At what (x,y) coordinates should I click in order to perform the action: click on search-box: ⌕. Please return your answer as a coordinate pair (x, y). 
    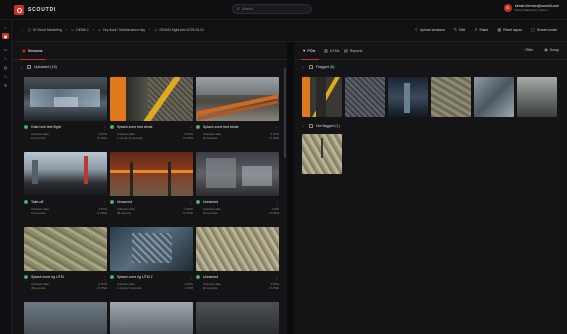
    Looking at the image, I should click on (272, 9).